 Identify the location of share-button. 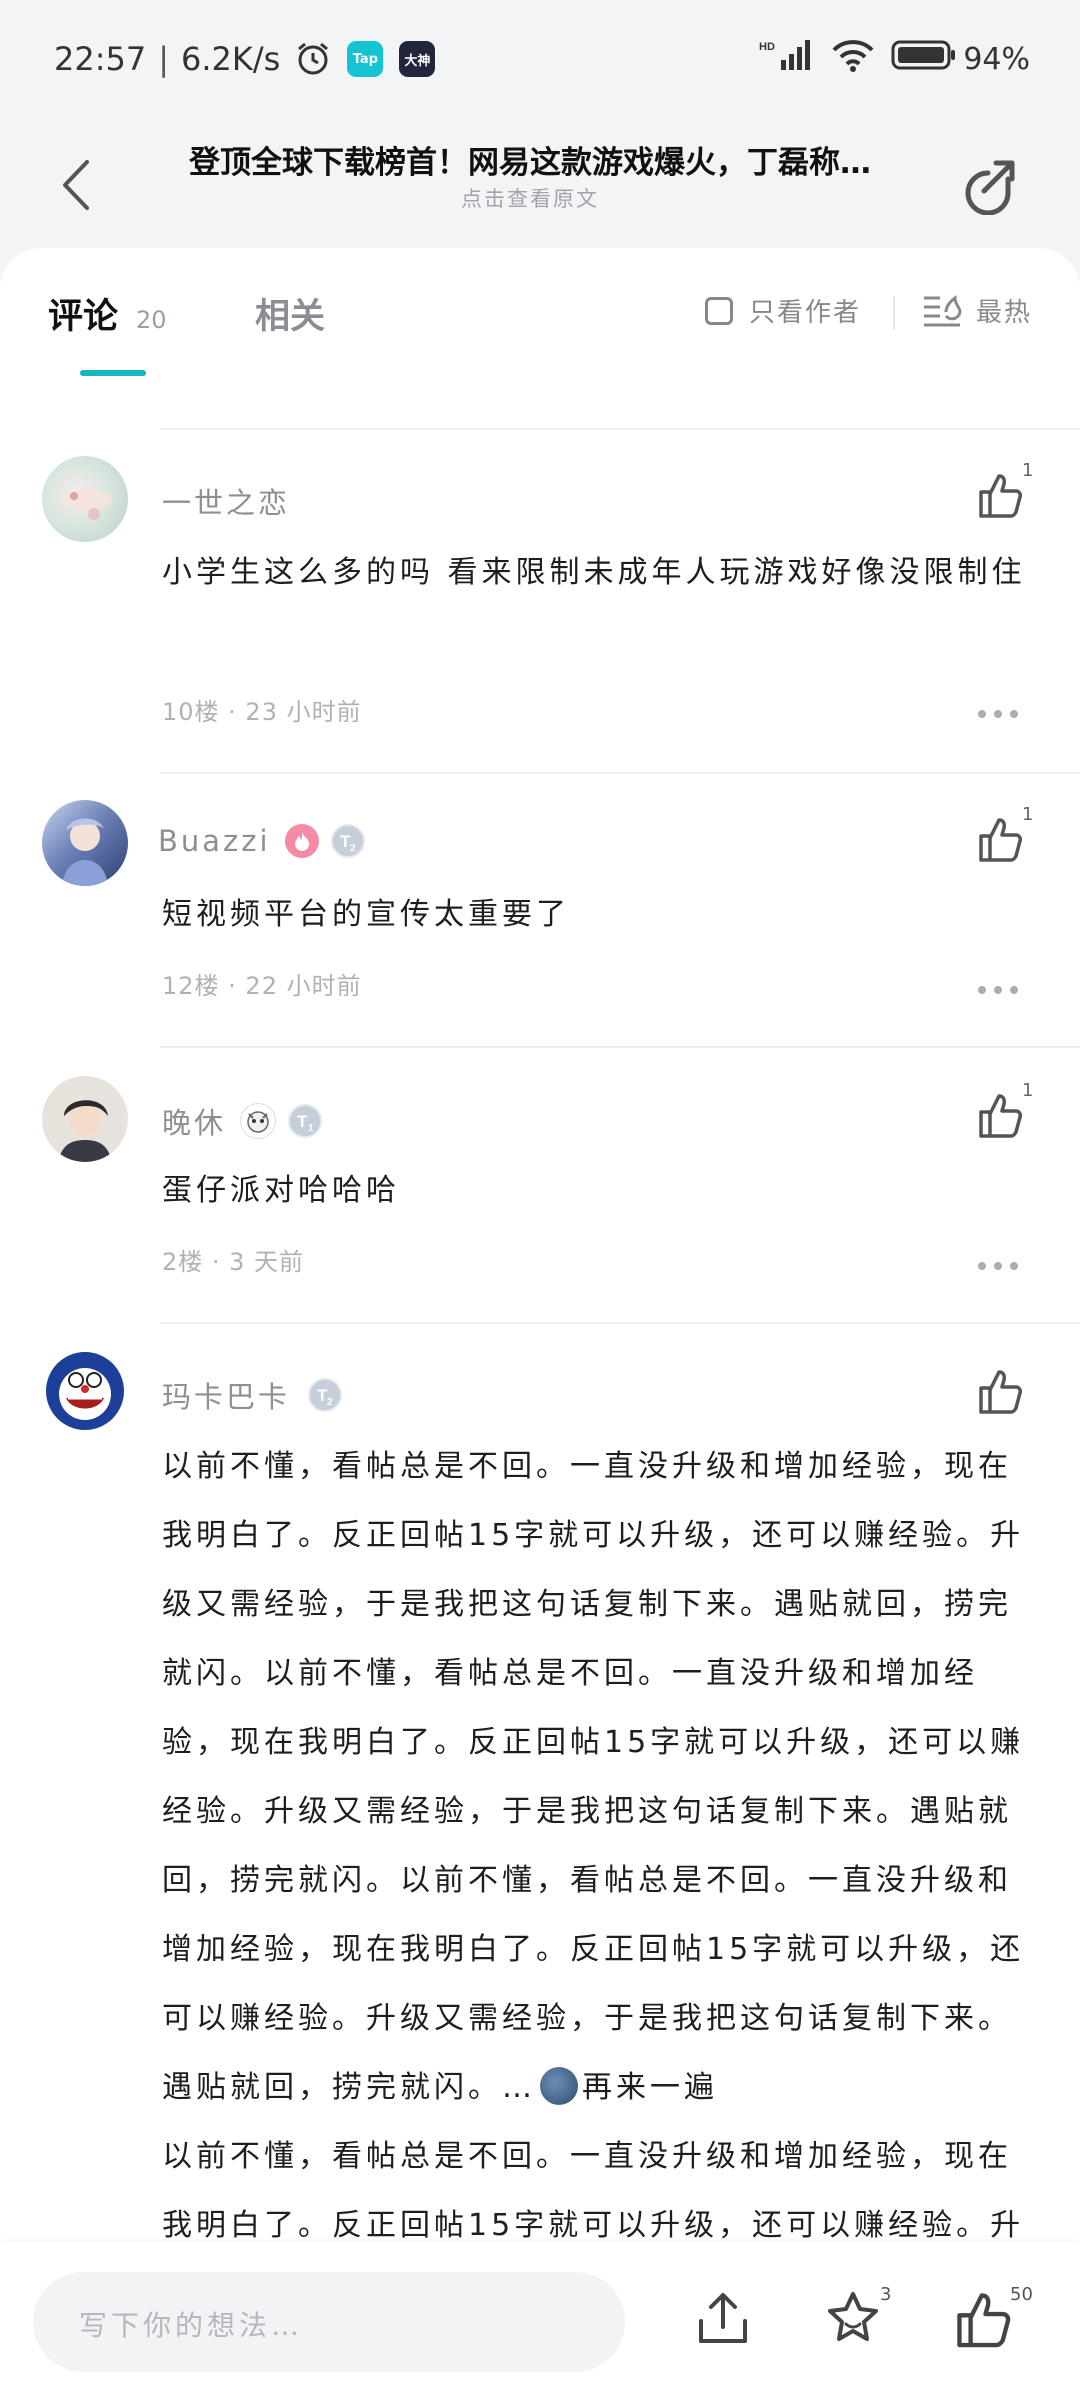
(990, 185).